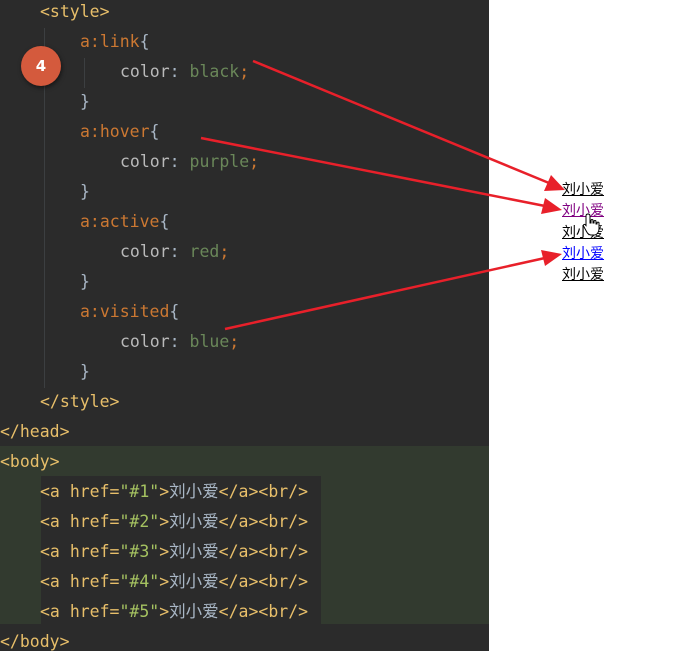  Describe the element at coordinates (583, 211) in the screenshot. I see `preview-link-hover: 刘小爱` at that location.